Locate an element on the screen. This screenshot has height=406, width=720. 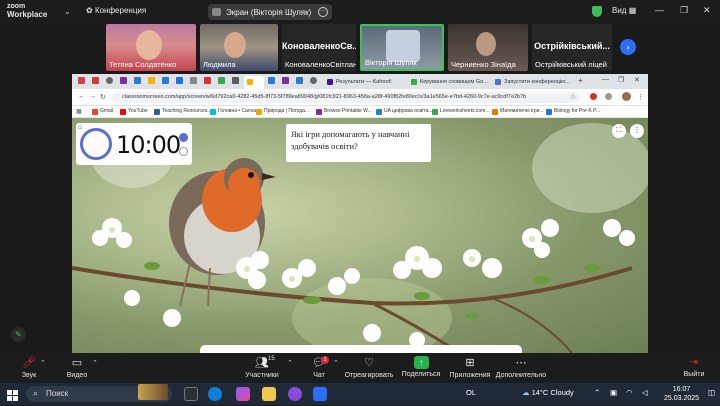
video-button: ▭ Видео is located at coordinates (77, 367).